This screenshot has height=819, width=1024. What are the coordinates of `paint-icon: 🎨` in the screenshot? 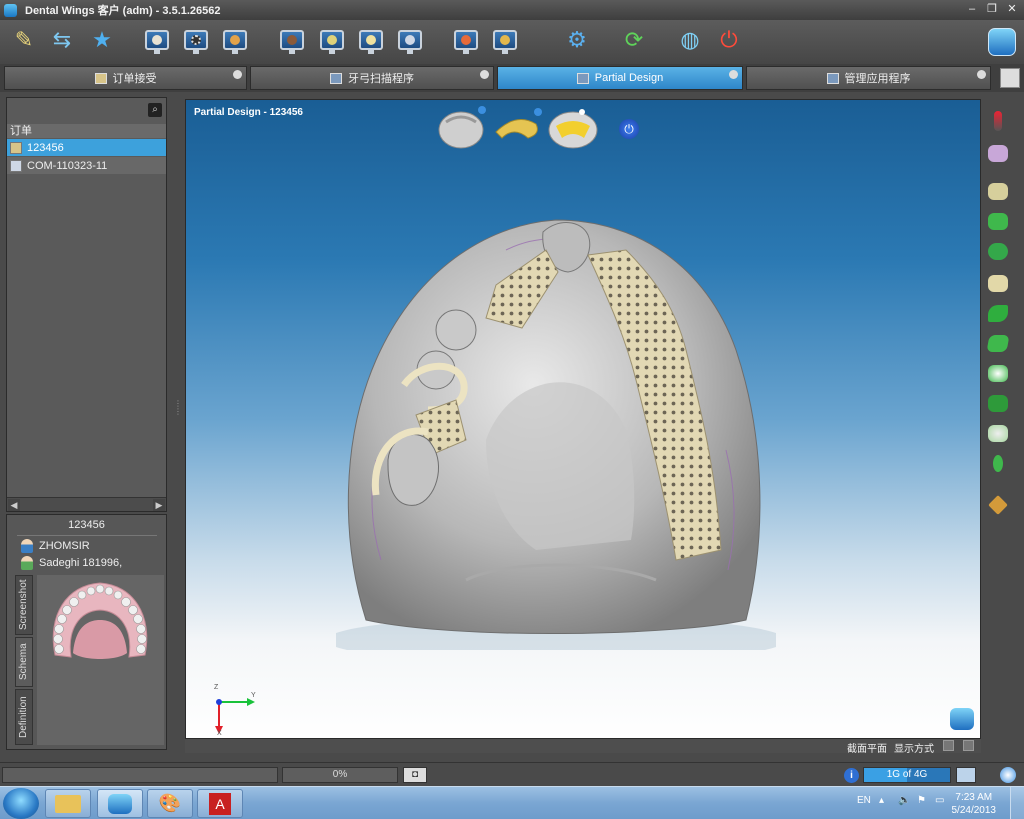 It's located at (170, 803).